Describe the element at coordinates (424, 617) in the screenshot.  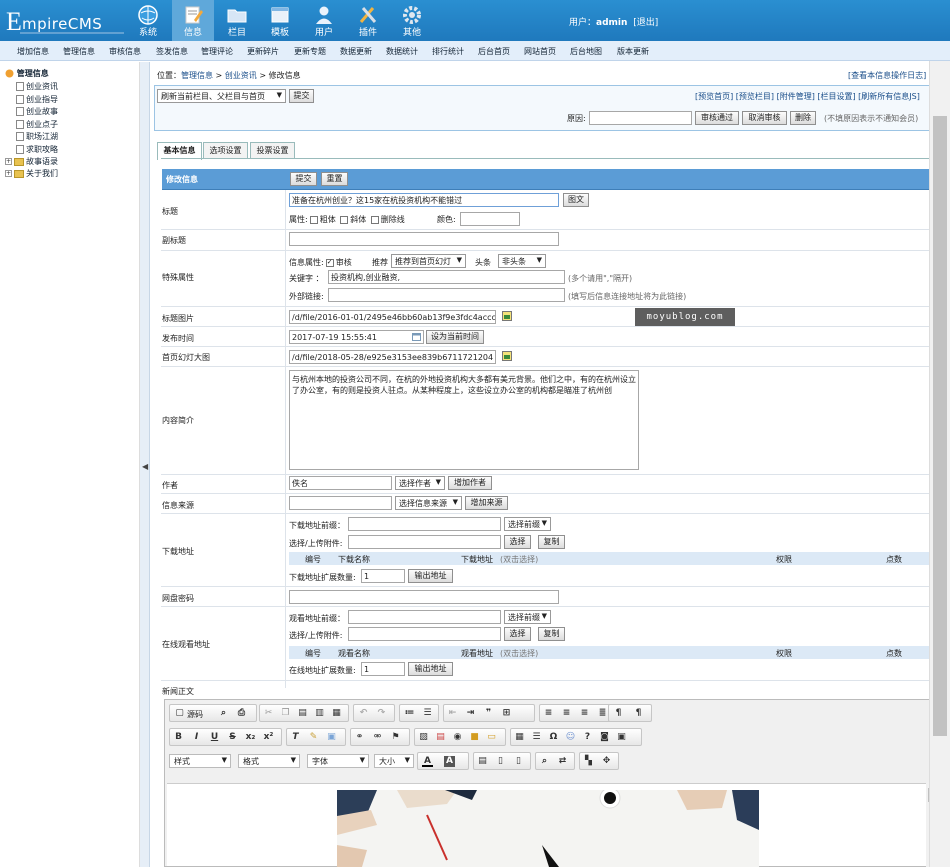
I see `ol-prefix-input` at that location.